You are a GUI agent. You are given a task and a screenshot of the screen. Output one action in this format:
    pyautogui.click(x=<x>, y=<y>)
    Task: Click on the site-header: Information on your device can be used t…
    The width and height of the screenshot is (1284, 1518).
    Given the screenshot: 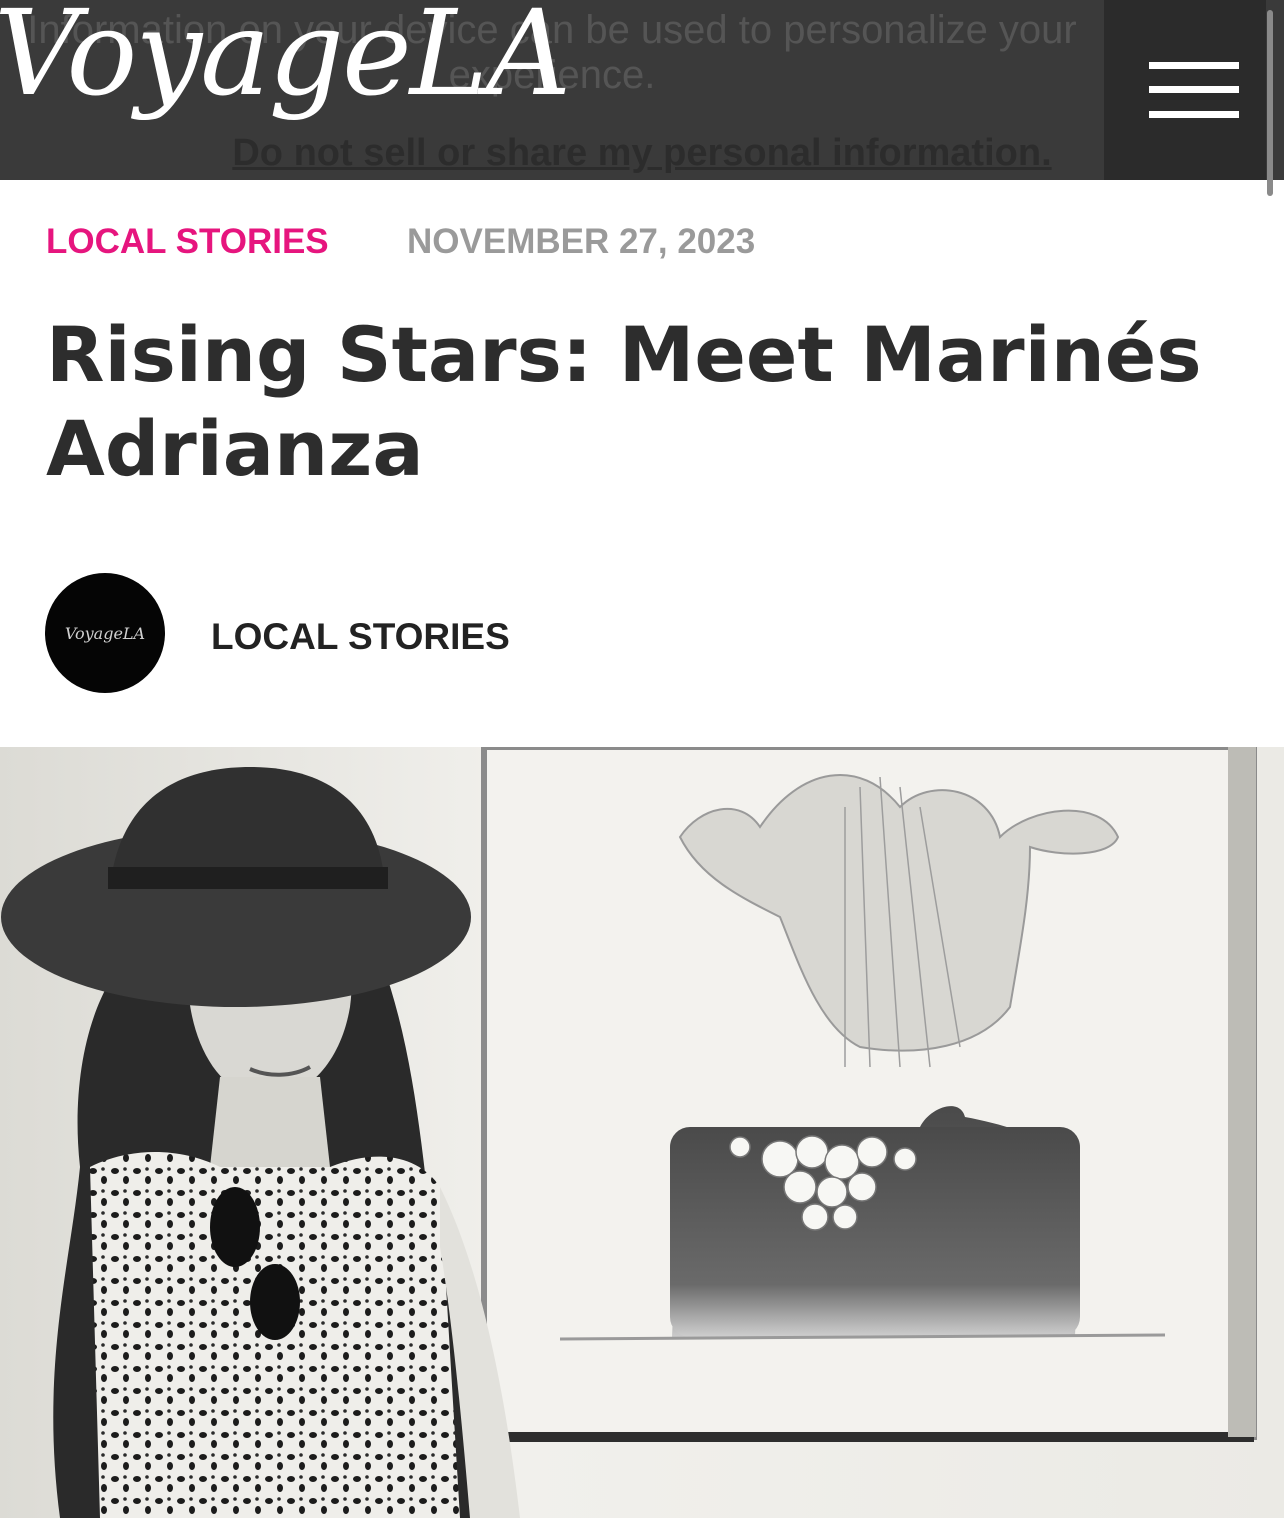 What is the action you would take?
    pyautogui.click(x=642, y=90)
    